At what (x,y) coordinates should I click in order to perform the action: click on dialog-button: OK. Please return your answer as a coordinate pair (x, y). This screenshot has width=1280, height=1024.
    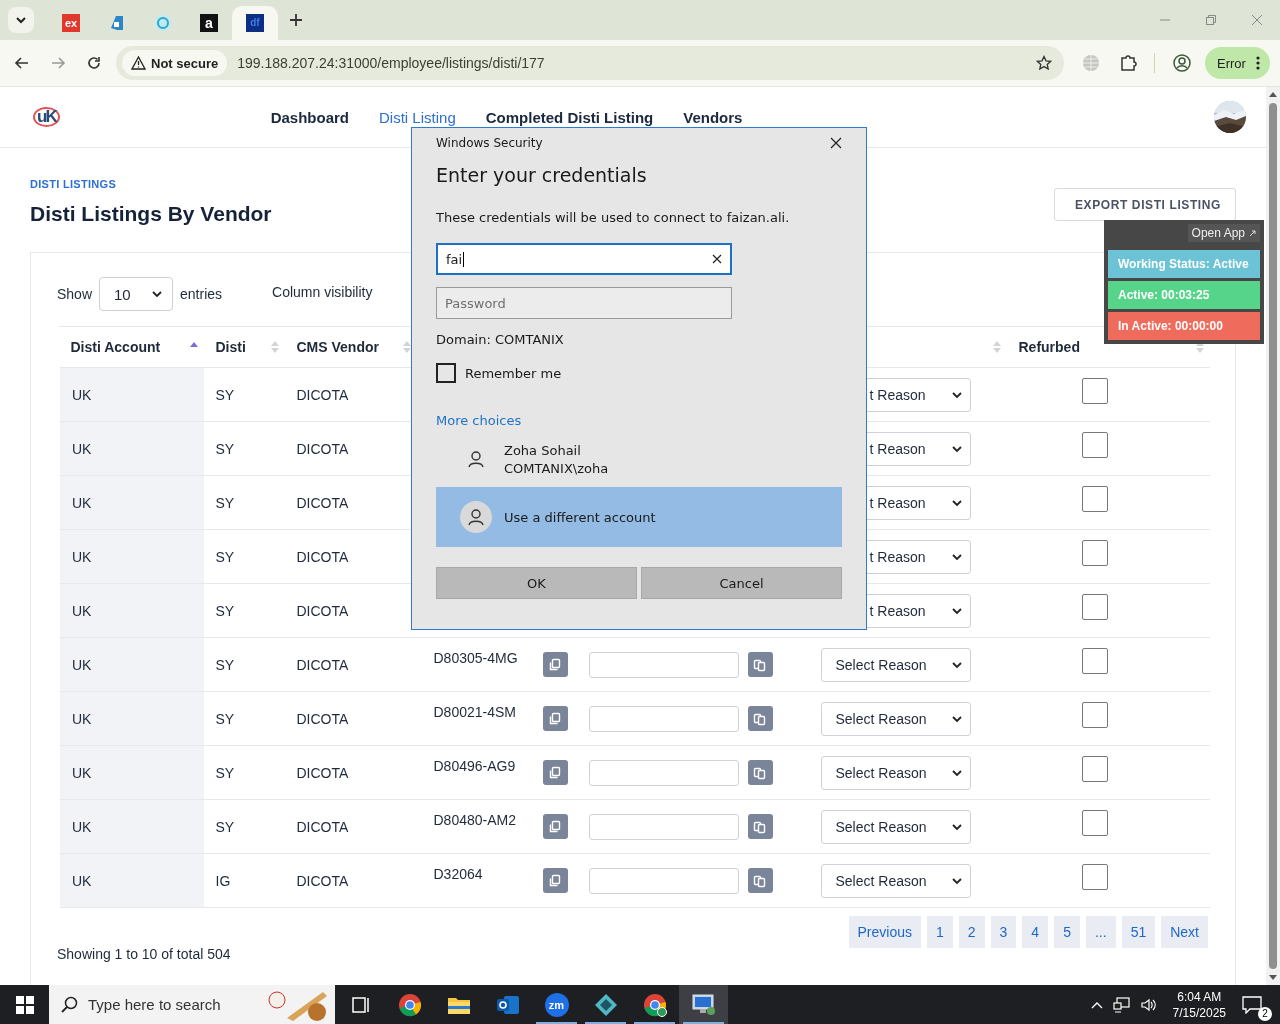
    Looking at the image, I should click on (536, 583).